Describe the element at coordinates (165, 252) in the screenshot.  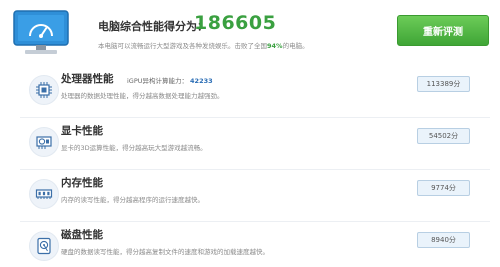
I see `row-description: 硬盘的数据读写性能，得分越高复制文件的速度和游戏的加载速度越快。` at that location.